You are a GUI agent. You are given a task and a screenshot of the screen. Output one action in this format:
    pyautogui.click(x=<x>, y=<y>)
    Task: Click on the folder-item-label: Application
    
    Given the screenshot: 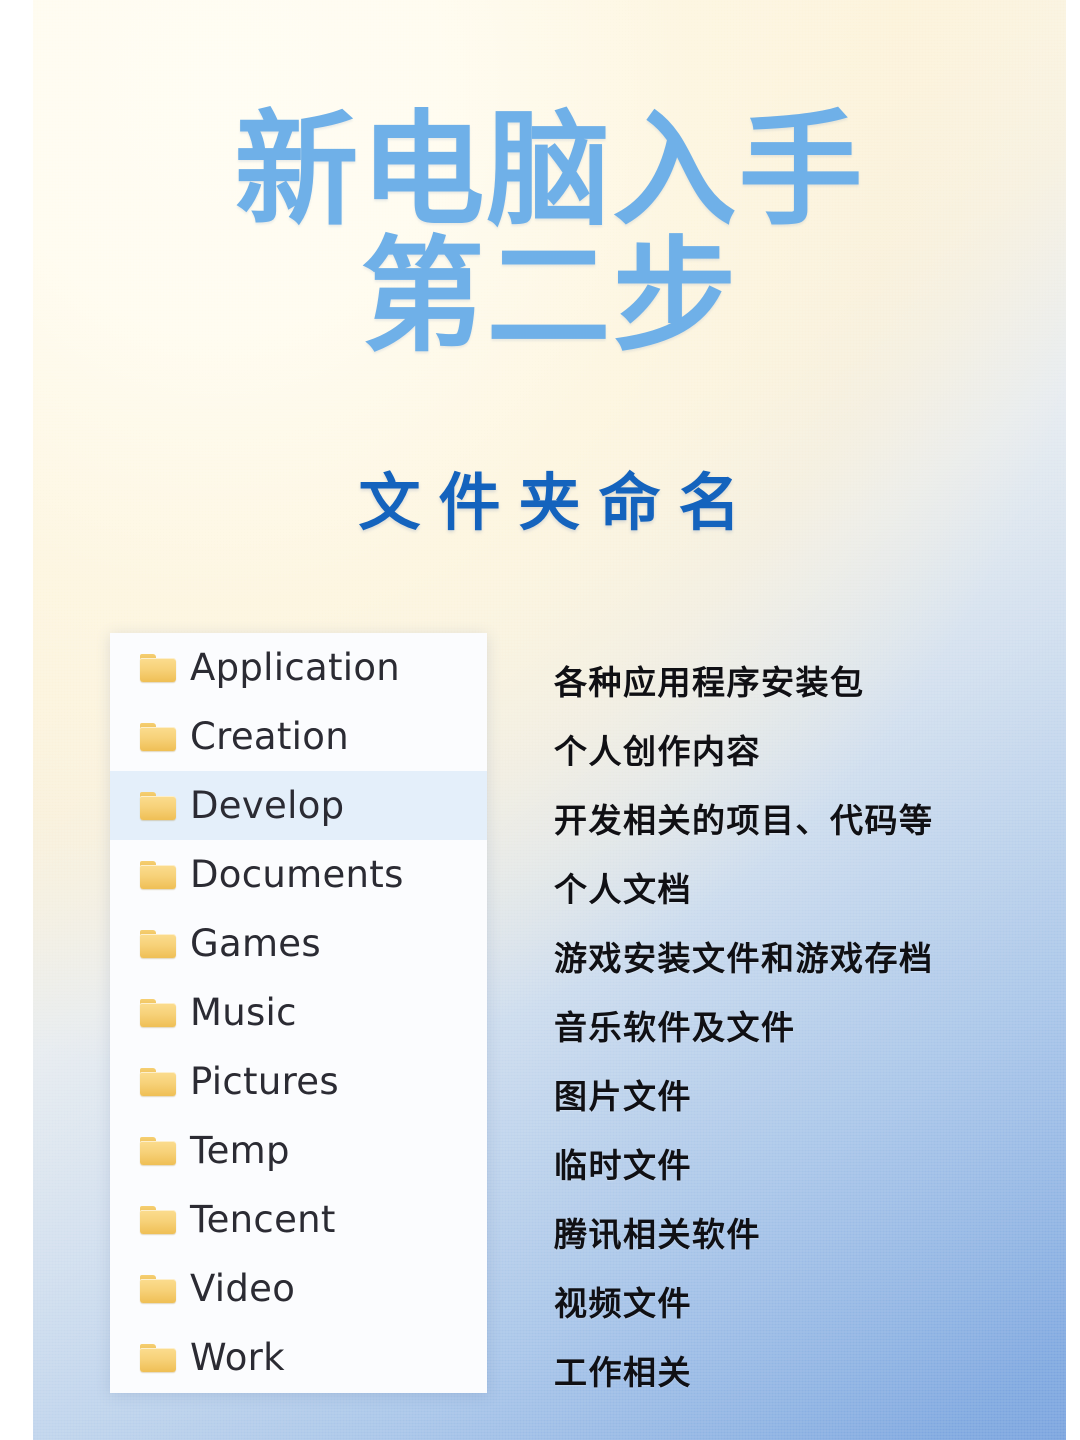 What is the action you would take?
    pyautogui.click(x=295, y=667)
    